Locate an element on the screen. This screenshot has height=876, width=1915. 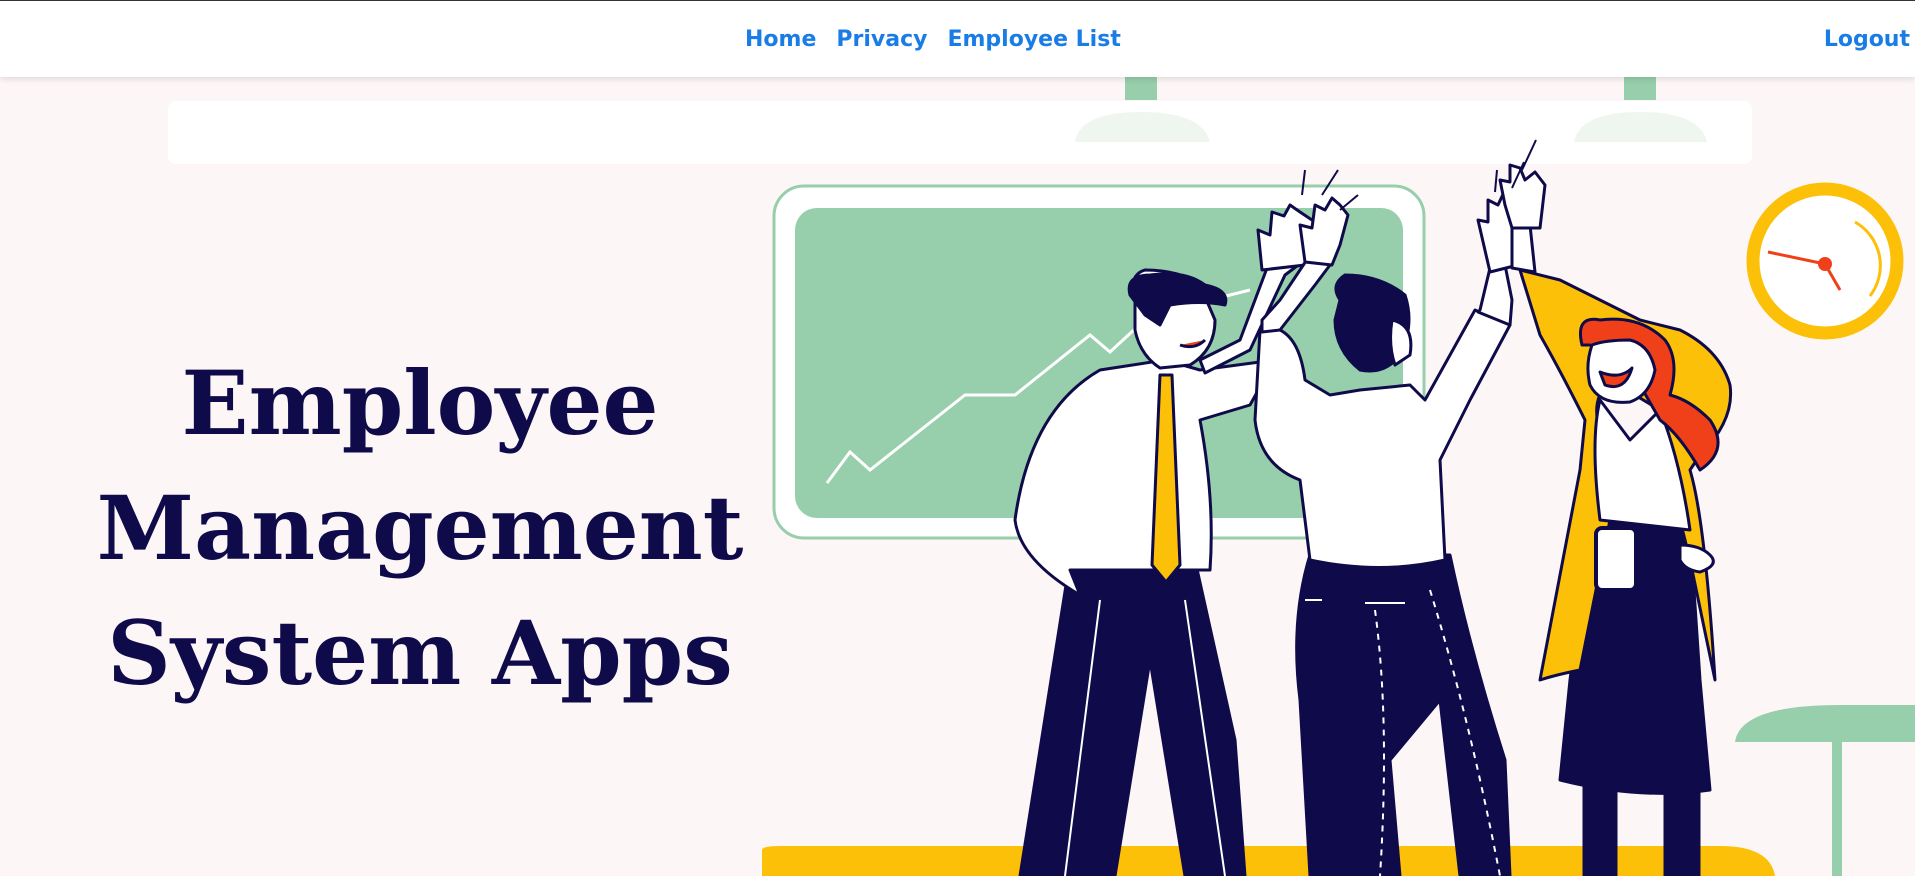
nav-links: Home Privacy Employee List is located at coordinates (933, 40).